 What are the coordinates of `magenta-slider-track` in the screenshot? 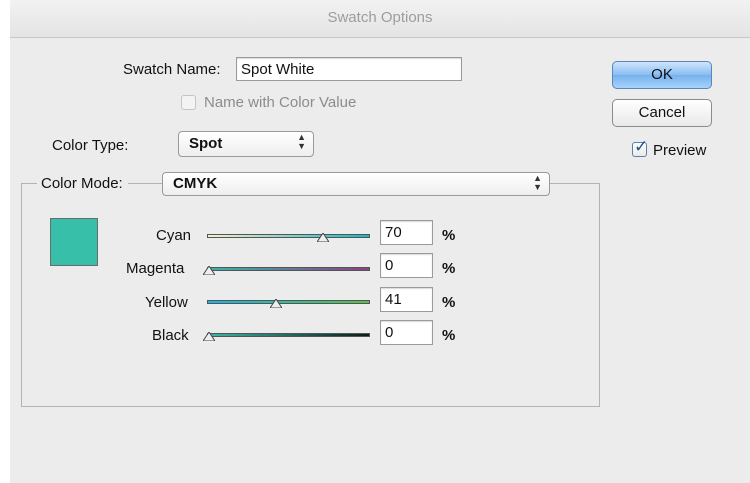 It's located at (288, 269).